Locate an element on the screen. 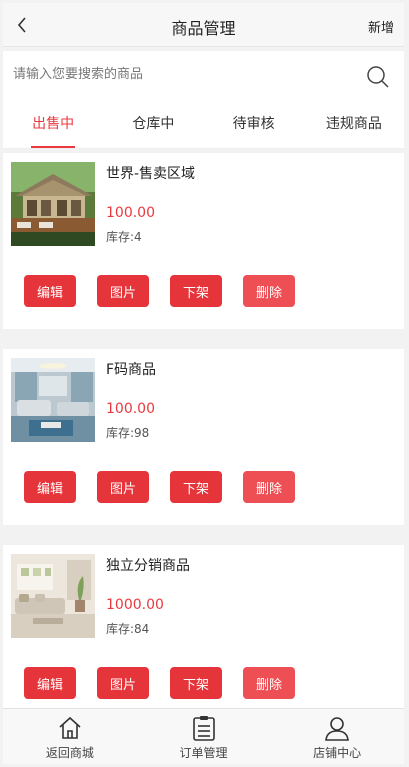 The width and height of the screenshot is (409, 767). page-title: 商品管理 is located at coordinates (203, 28).